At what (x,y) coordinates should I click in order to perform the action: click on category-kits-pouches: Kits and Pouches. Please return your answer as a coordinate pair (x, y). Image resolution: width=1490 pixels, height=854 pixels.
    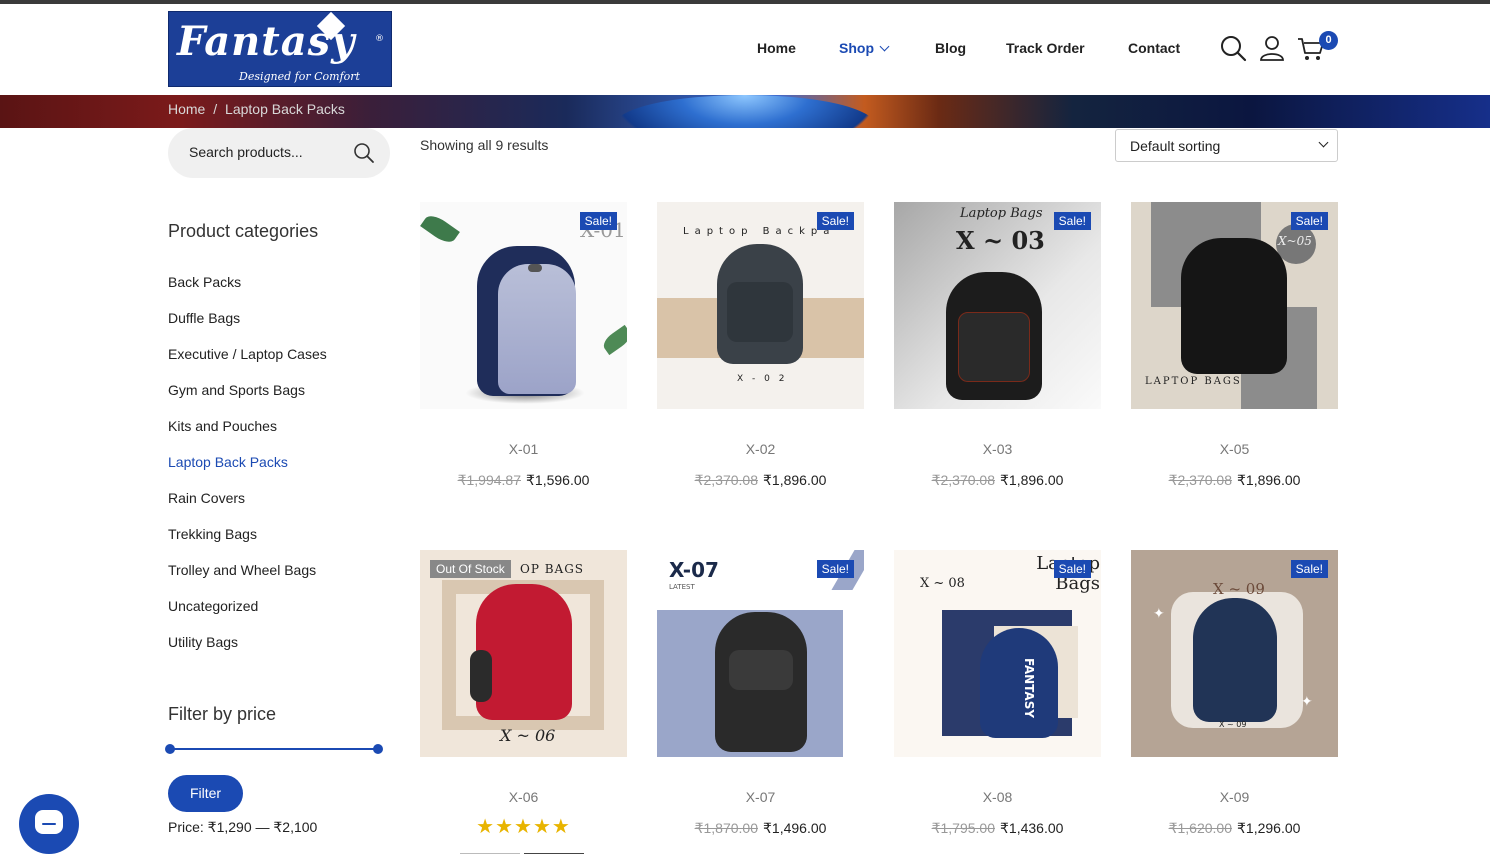
    Looking at the image, I should click on (222, 426).